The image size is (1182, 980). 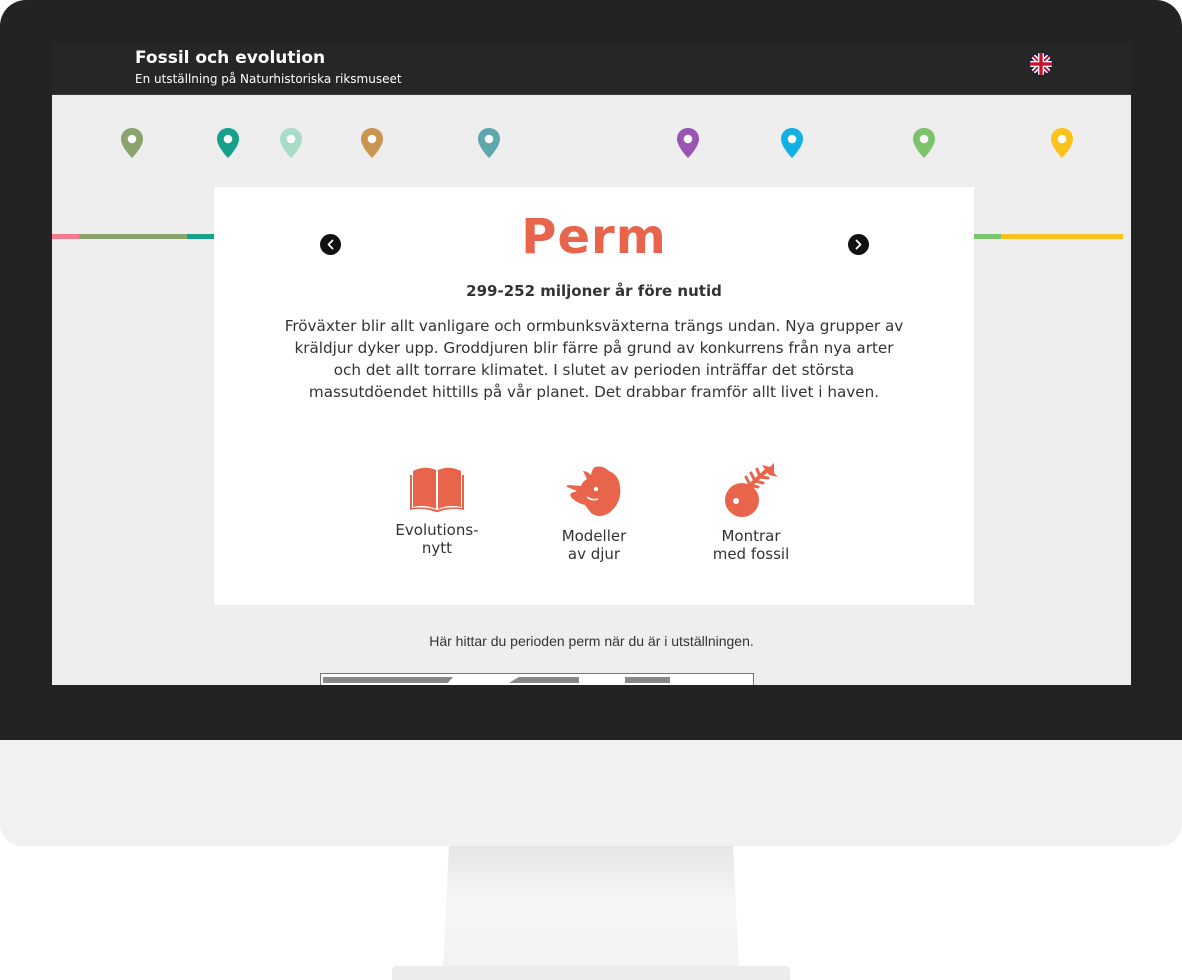 What do you see at coordinates (751, 536) in the screenshot?
I see `feature-label-line1: Montrar` at bounding box center [751, 536].